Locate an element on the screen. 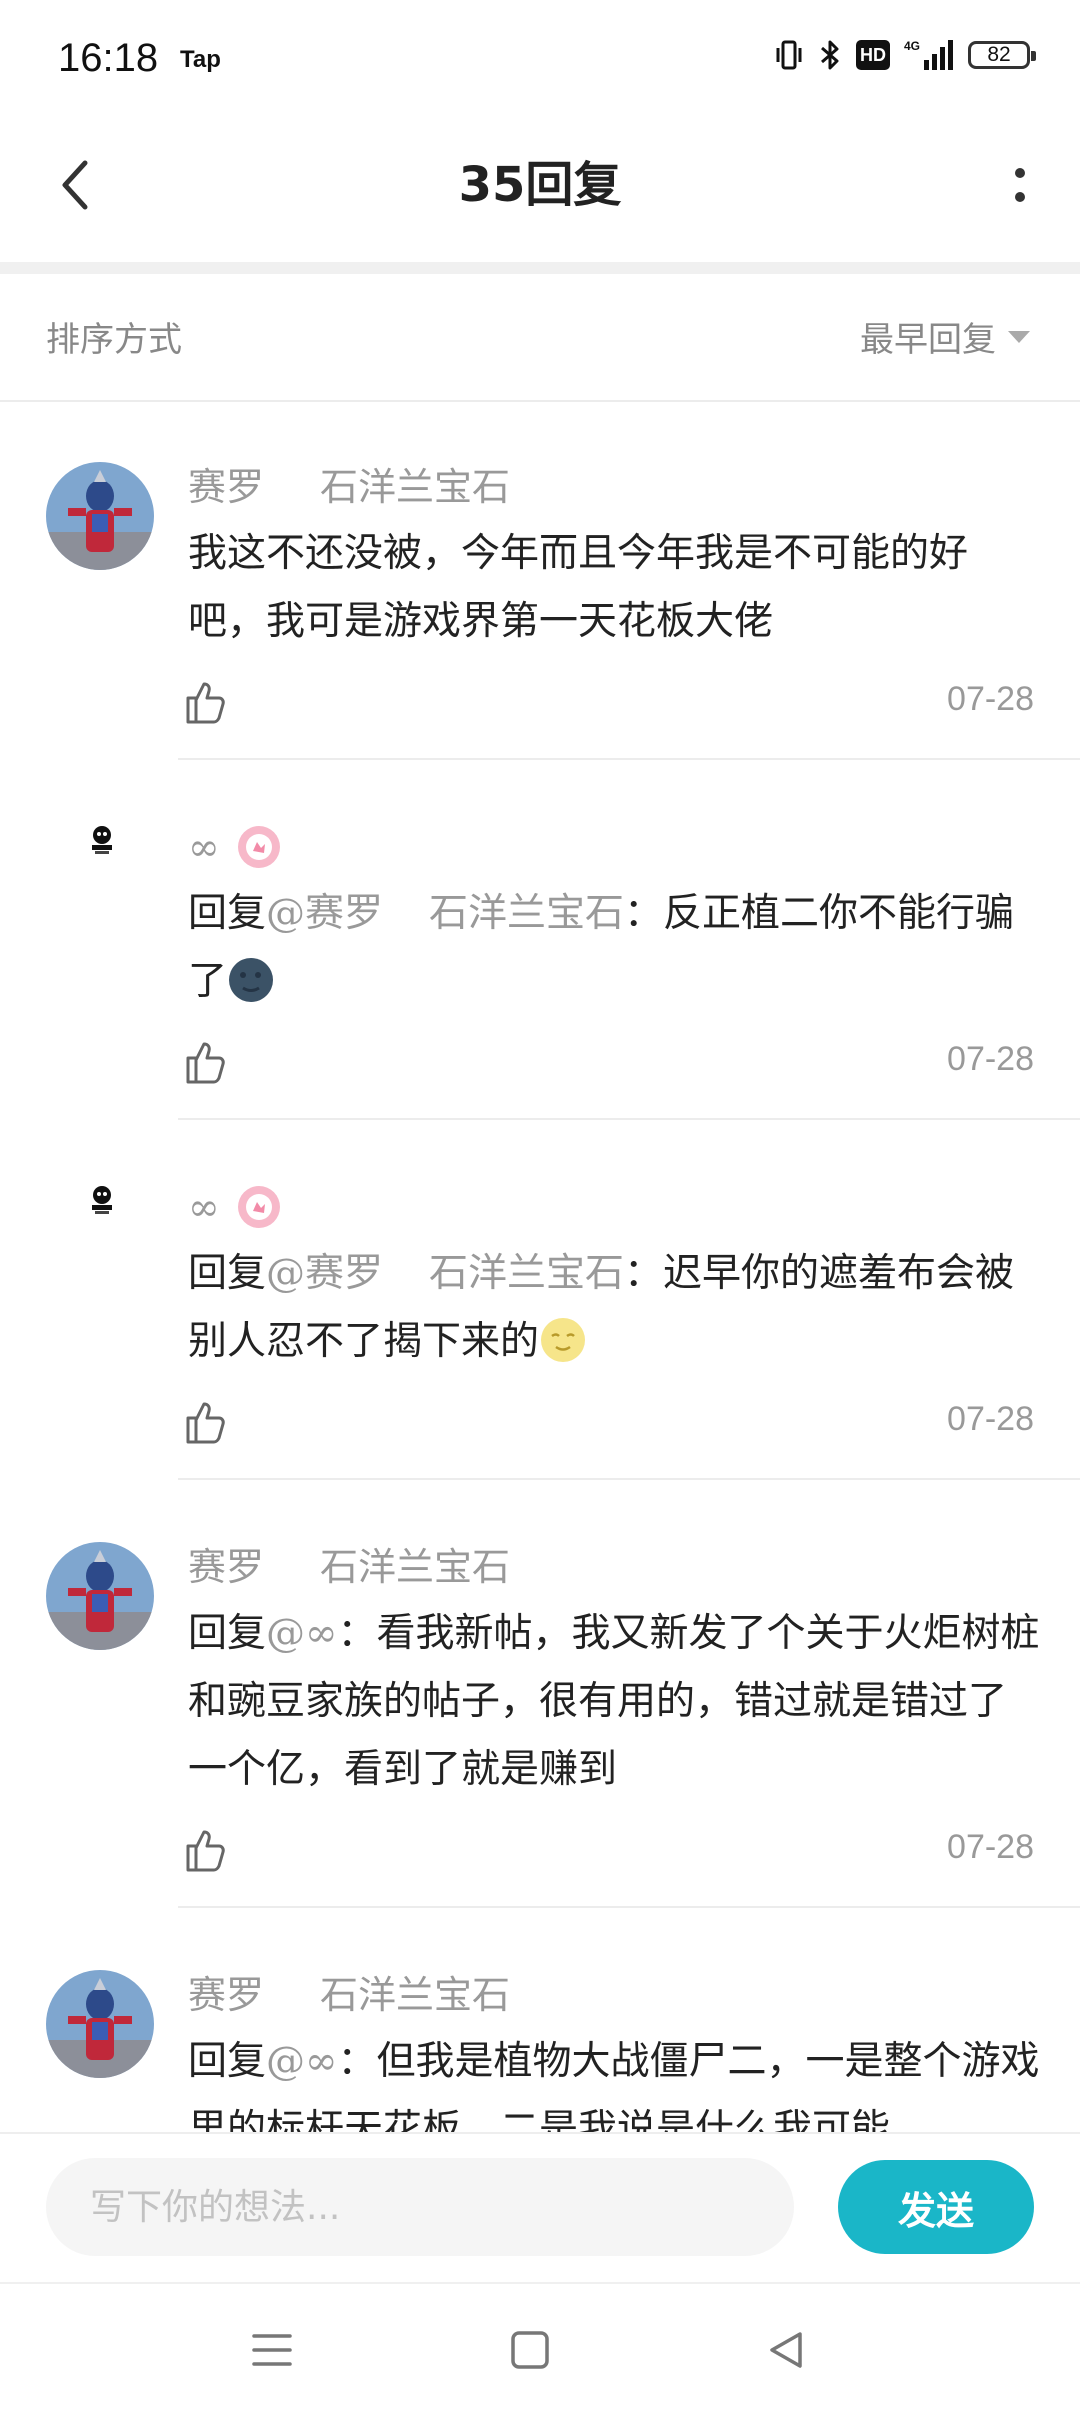 The image size is (1080, 2414). comment-input is located at coordinates (420, 2207).